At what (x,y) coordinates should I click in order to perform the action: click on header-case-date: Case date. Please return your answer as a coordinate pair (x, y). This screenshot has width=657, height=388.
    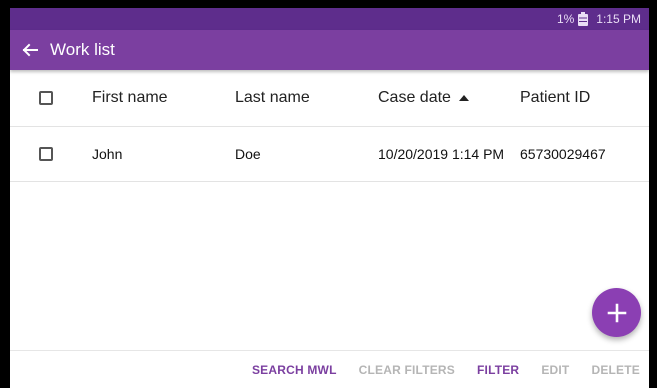
    Looking at the image, I should click on (449, 98).